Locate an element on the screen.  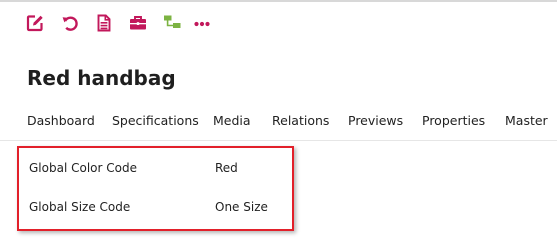
revert-icon is located at coordinates (70, 23).